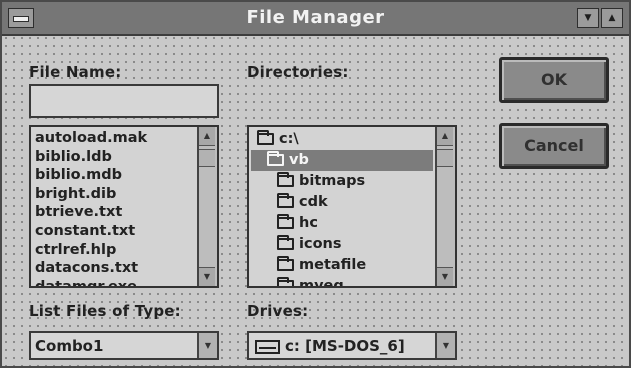  Describe the element at coordinates (333, 265) in the screenshot. I see `directory-item-label: metafile` at that location.